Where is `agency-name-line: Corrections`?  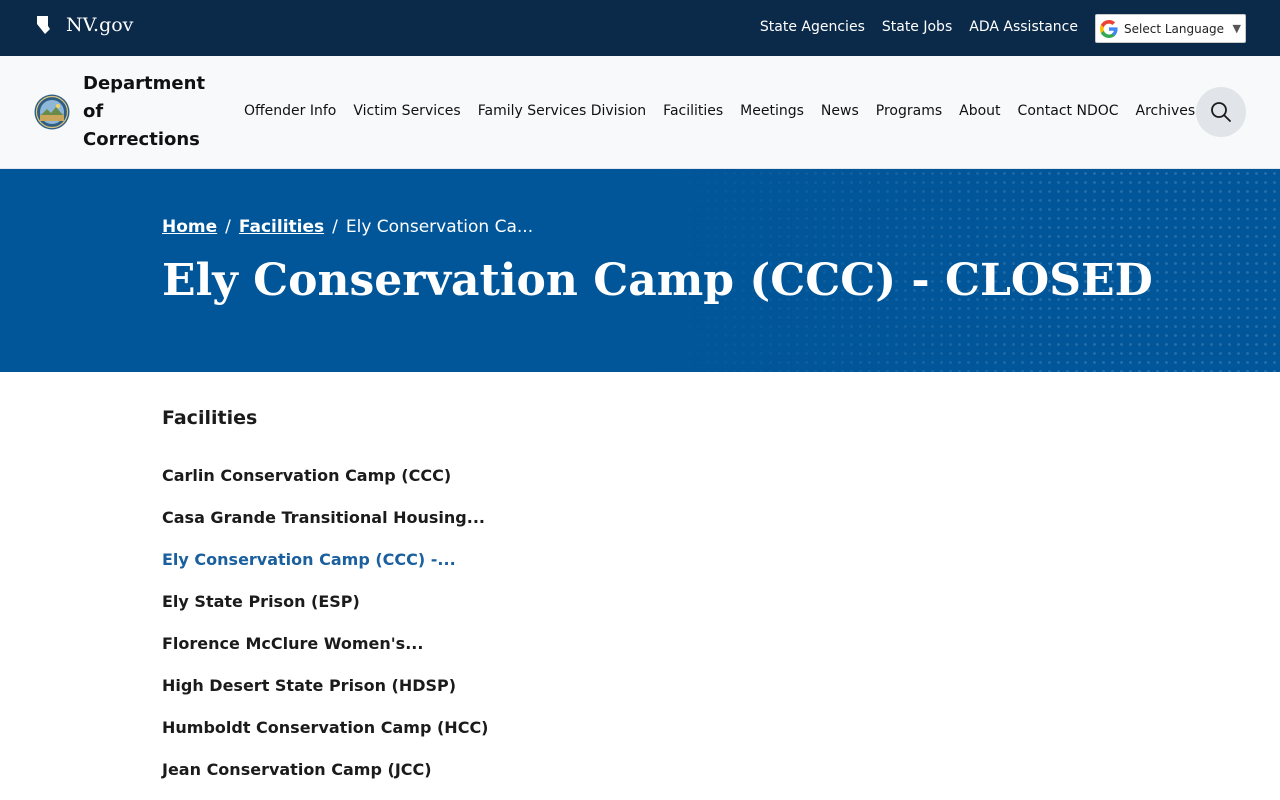
agency-name-line: Corrections is located at coordinates (141, 139).